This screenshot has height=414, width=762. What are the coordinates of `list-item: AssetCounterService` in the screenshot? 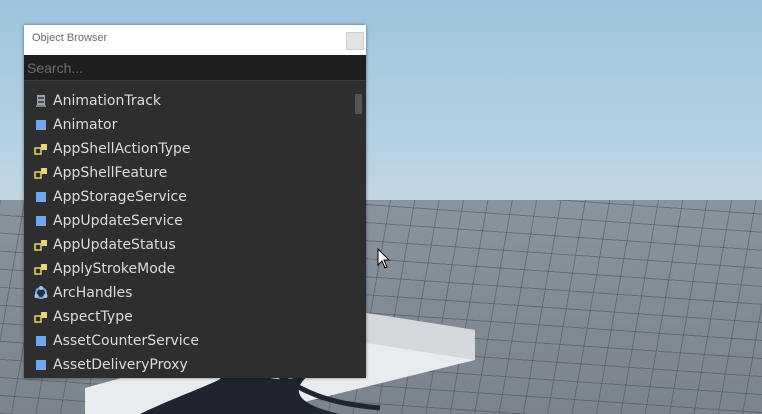 It's located at (189, 341).